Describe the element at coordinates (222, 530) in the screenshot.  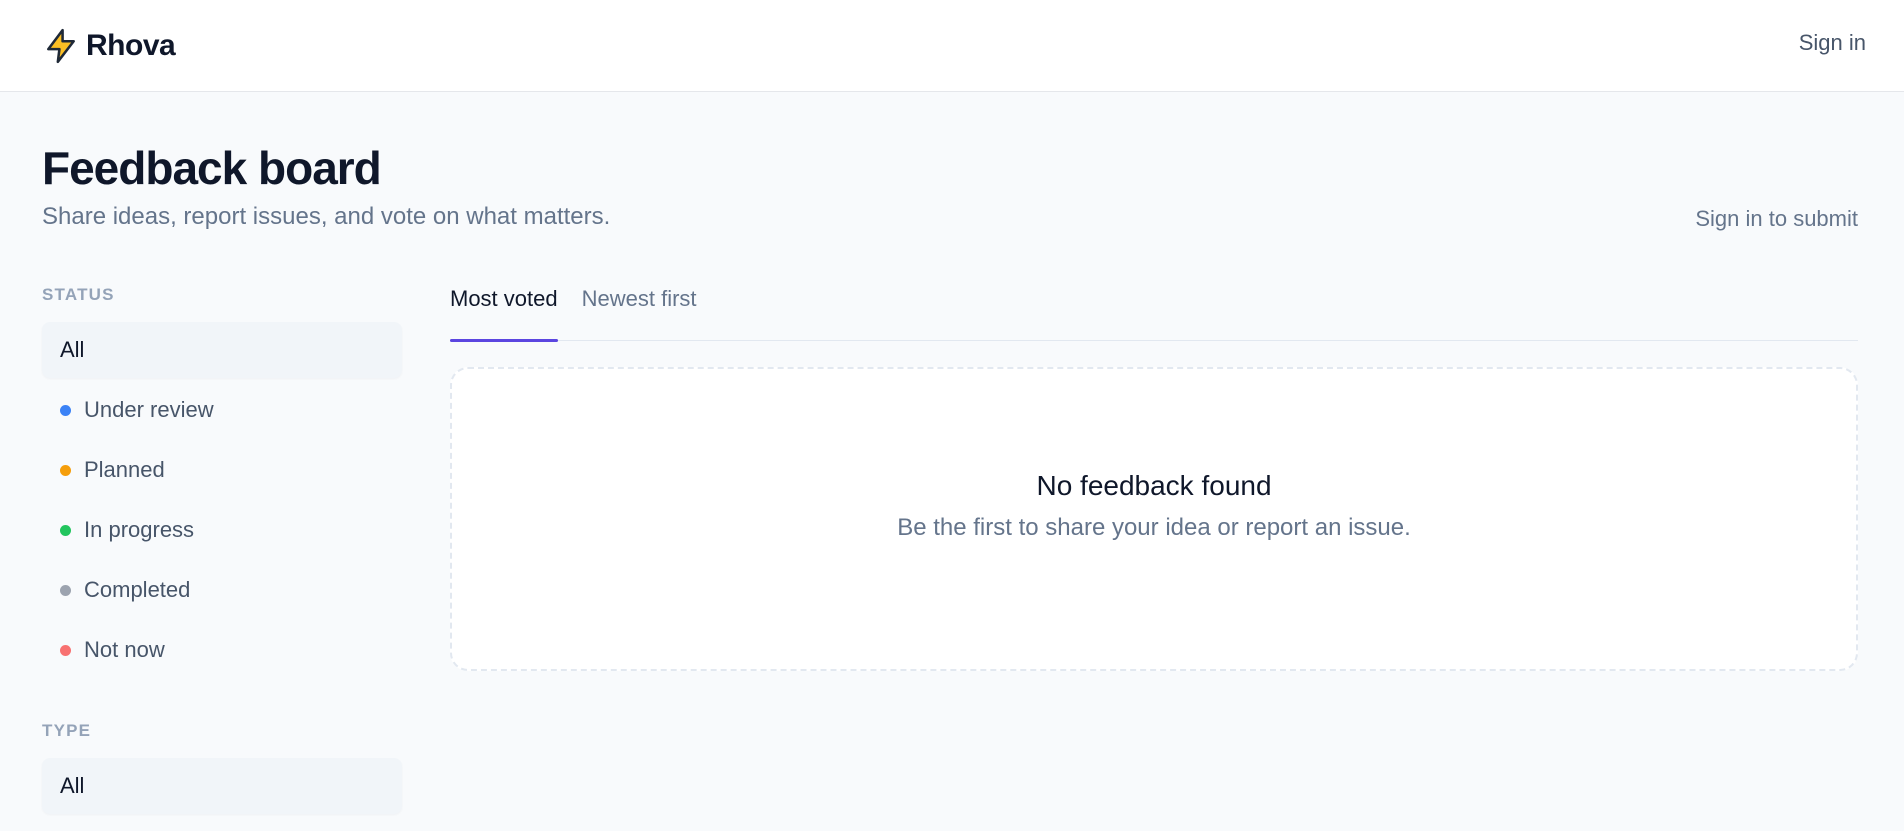
I see `status-filter-in-progress: In progress` at that location.